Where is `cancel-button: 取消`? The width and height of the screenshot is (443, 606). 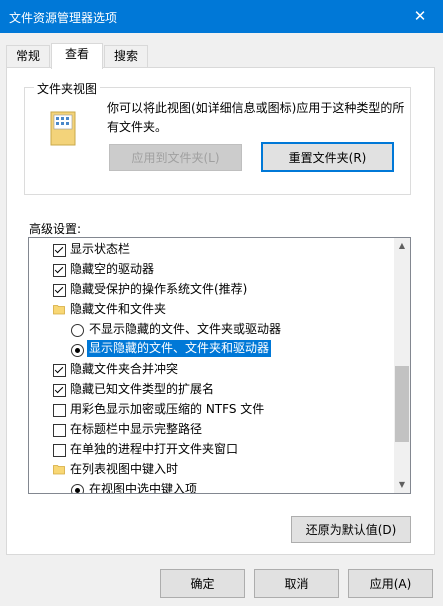
cancel-button: 取消 is located at coordinates (296, 583).